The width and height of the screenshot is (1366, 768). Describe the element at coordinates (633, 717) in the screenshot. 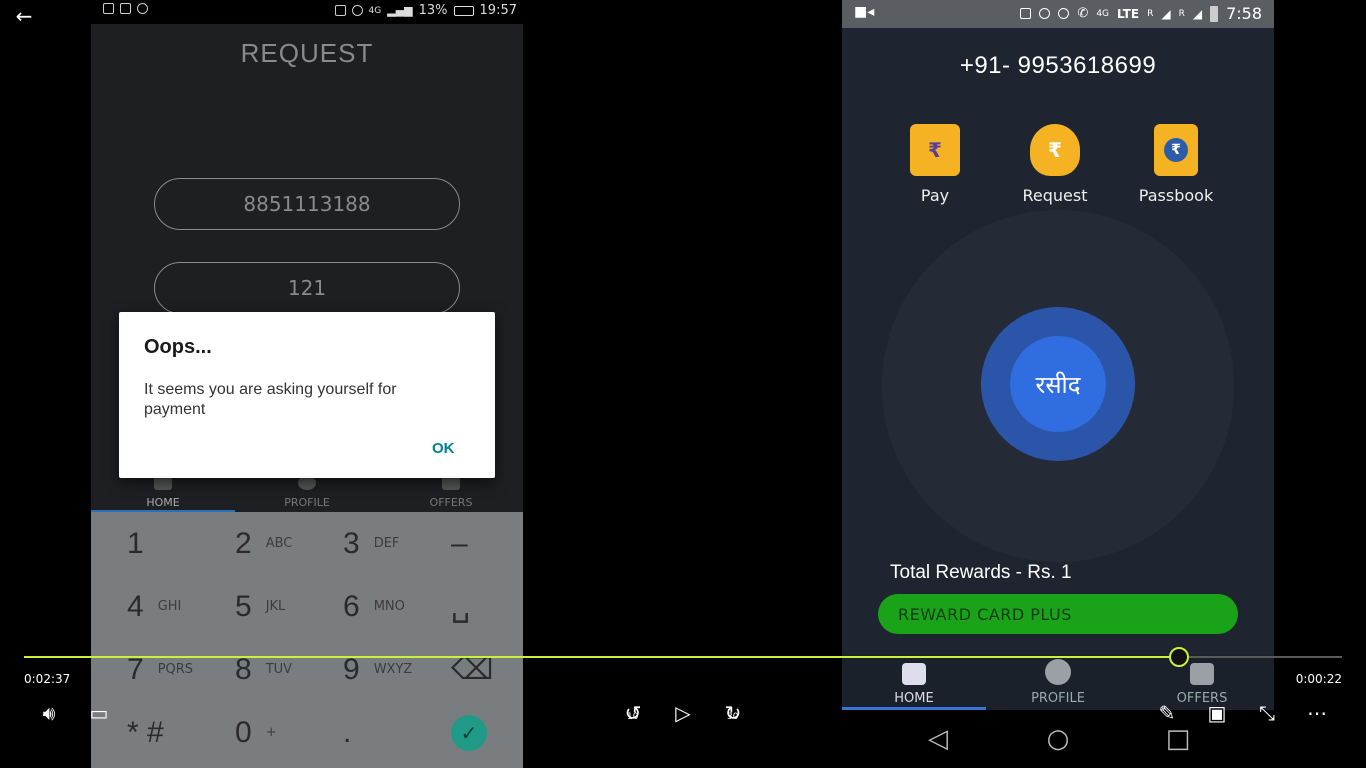

I see `rewind-seconds: 10` at that location.